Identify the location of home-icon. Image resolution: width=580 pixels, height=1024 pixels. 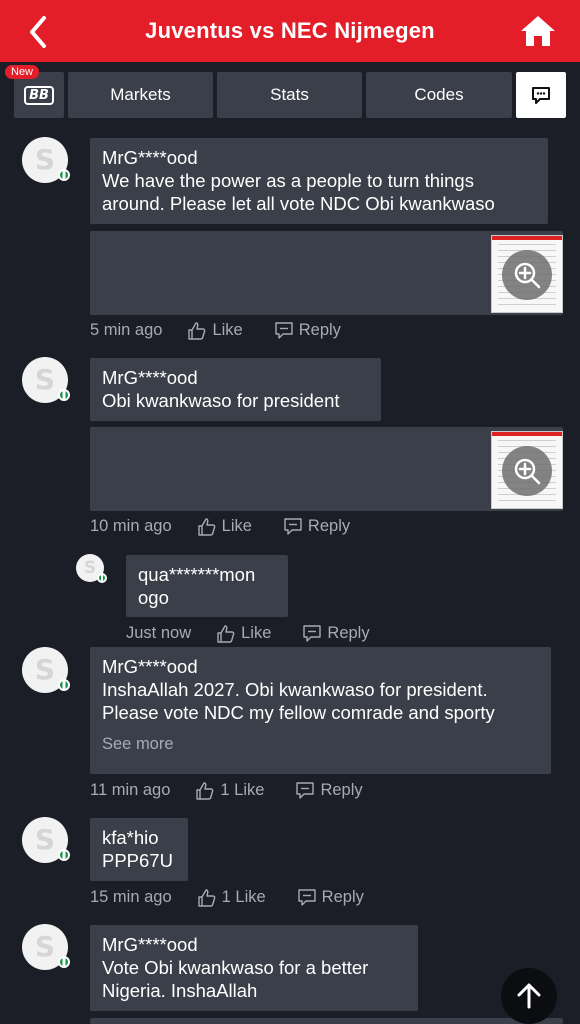
(538, 31).